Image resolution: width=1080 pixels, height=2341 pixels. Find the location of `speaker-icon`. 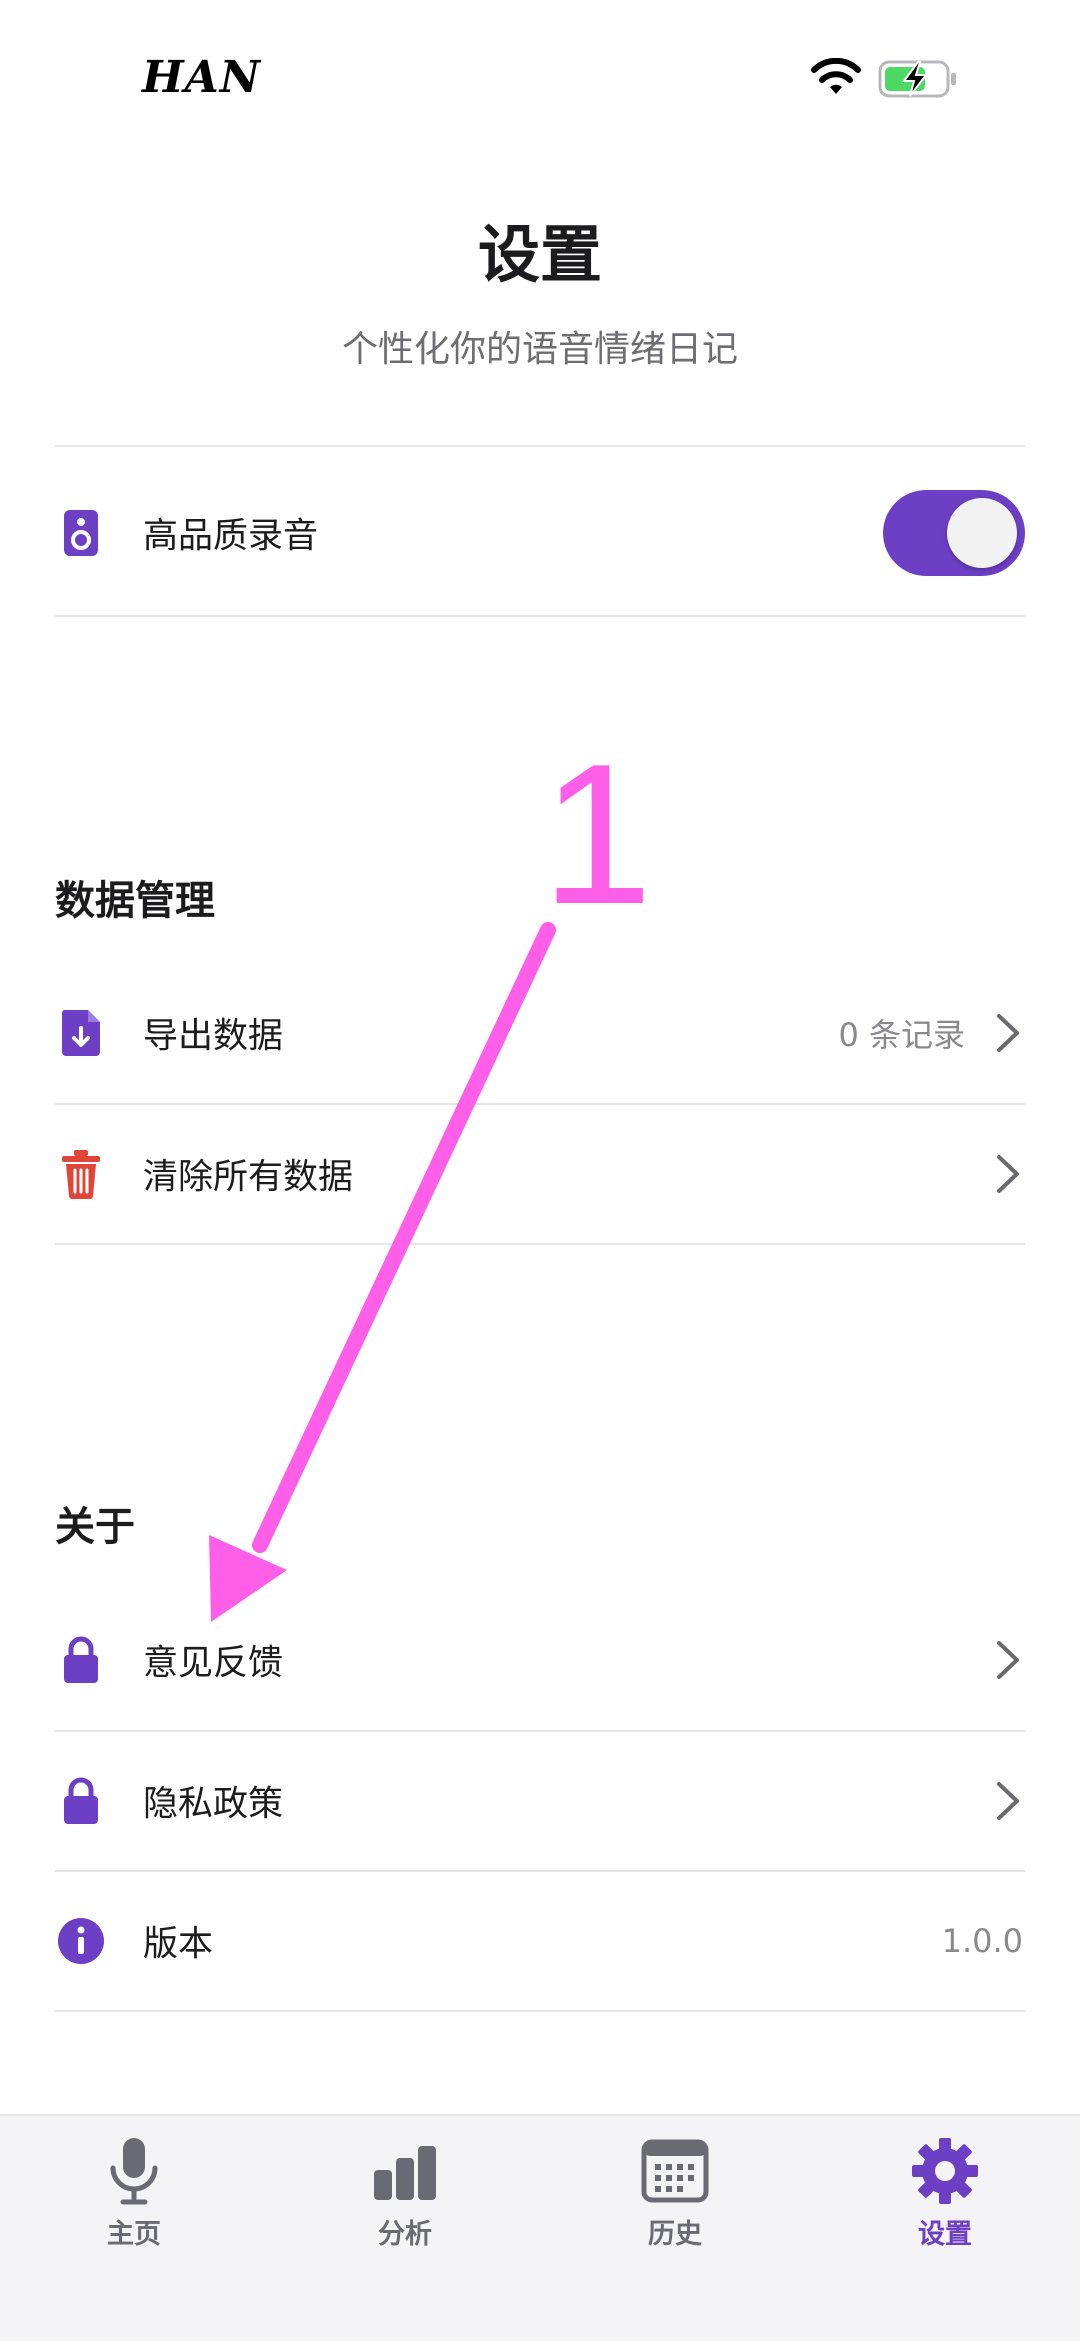

speaker-icon is located at coordinates (81, 533).